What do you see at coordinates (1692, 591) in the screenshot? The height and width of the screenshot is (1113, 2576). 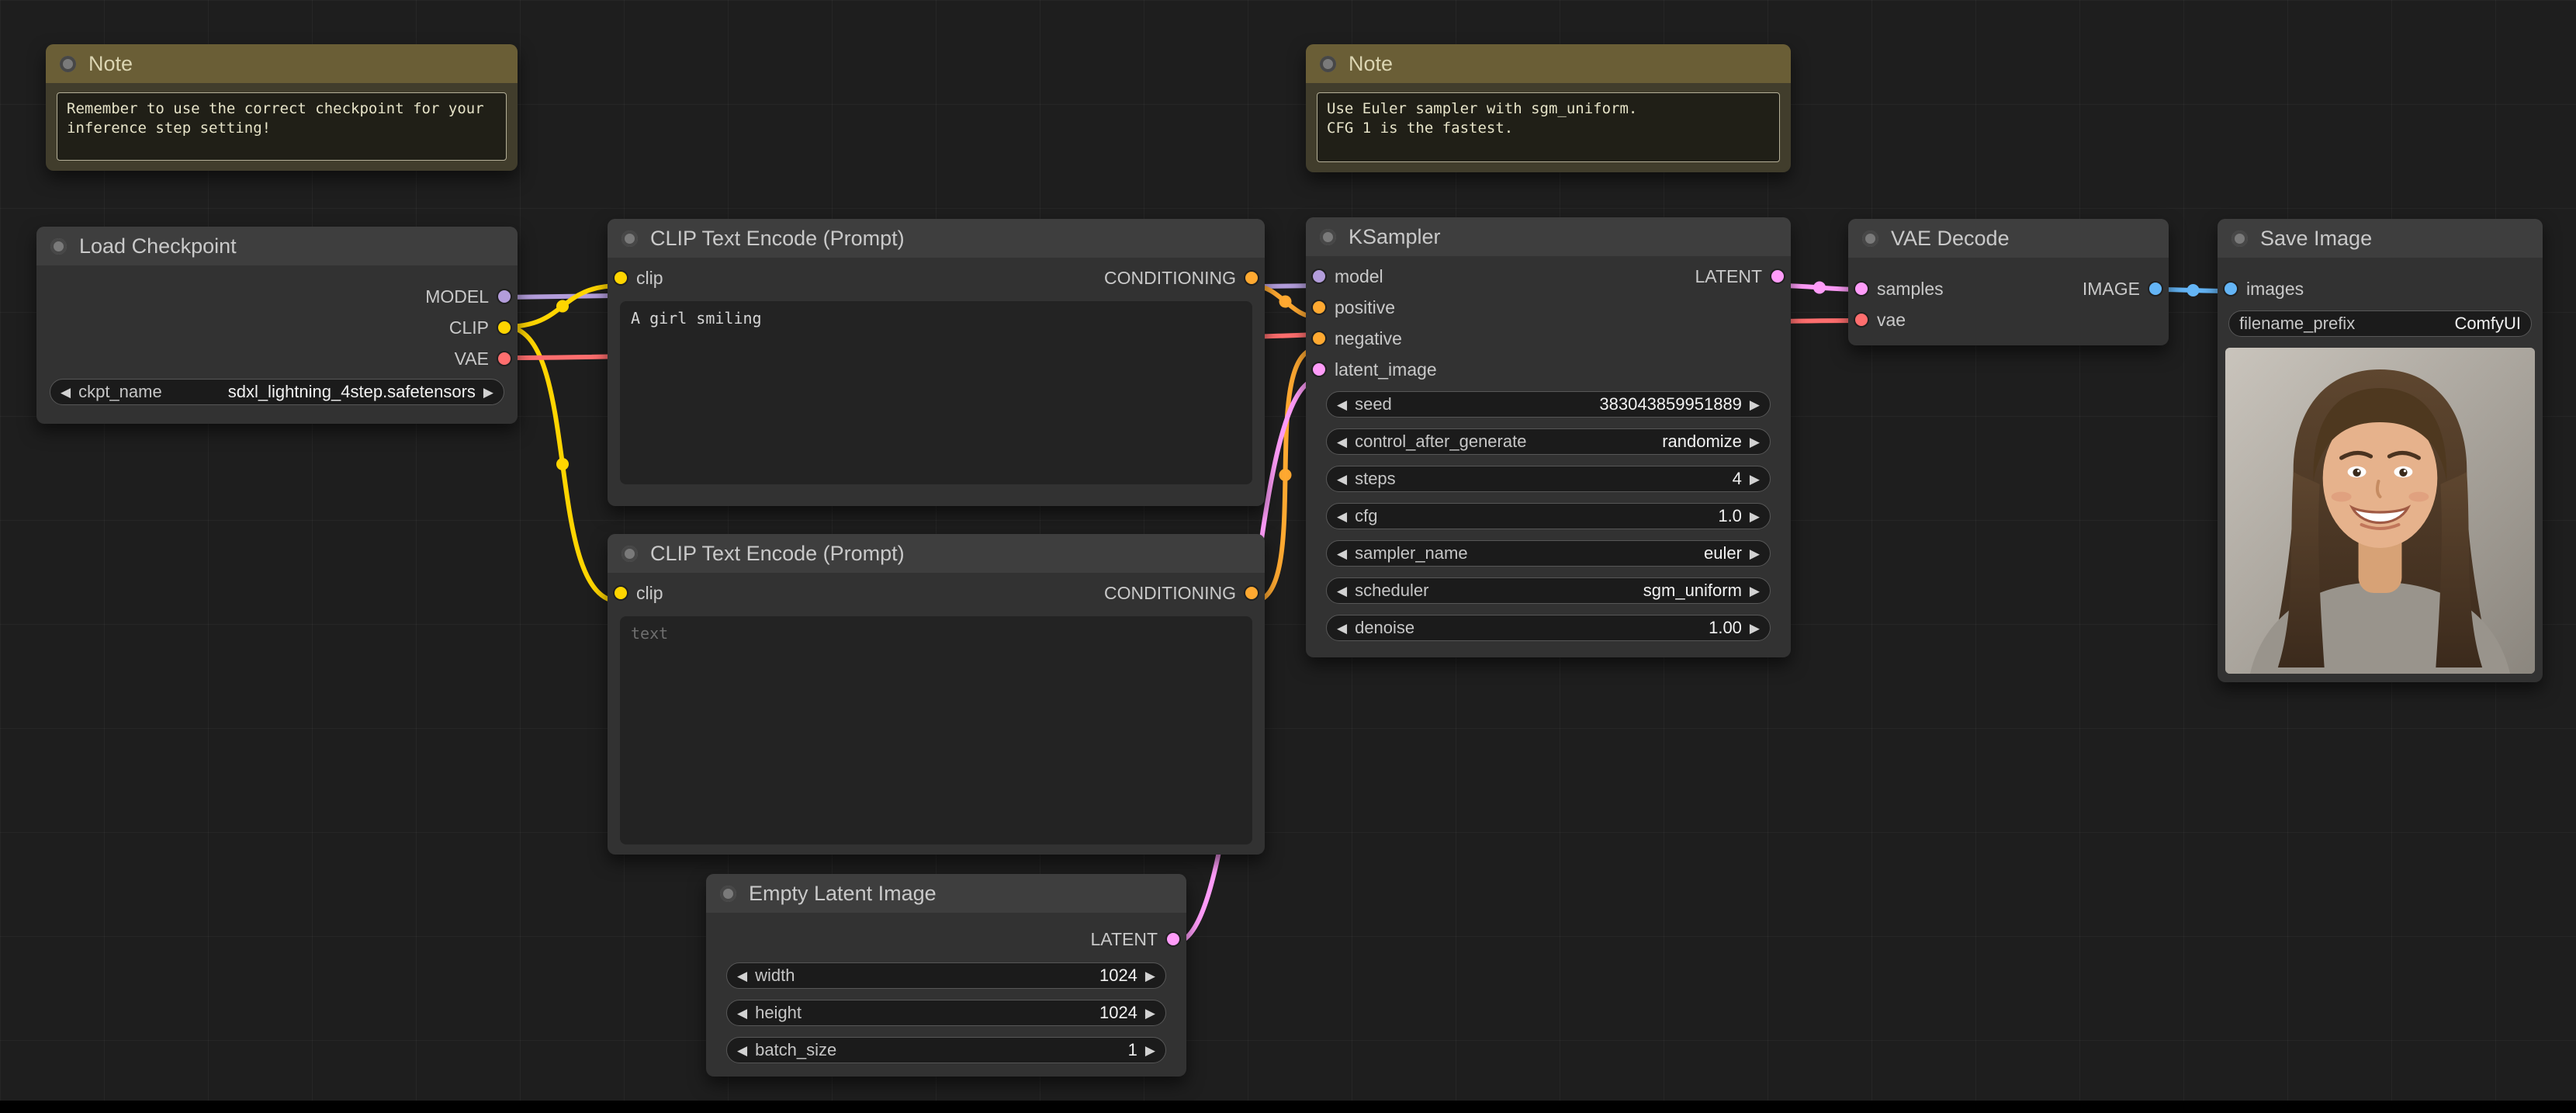 I see `widget-value: sgm_uniform` at bounding box center [1692, 591].